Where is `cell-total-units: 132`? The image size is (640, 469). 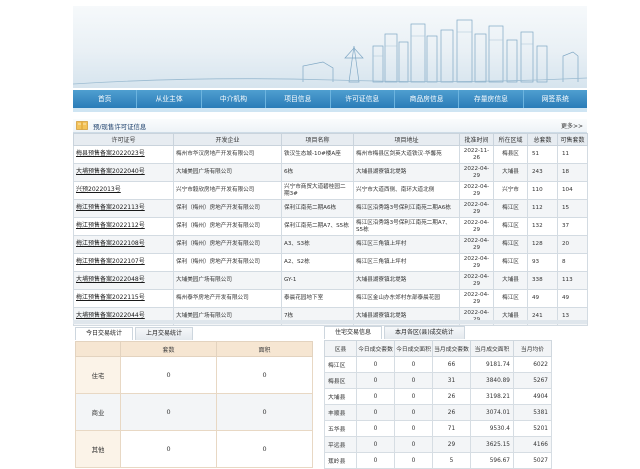
cell-total-units: 132 is located at coordinates (542, 226).